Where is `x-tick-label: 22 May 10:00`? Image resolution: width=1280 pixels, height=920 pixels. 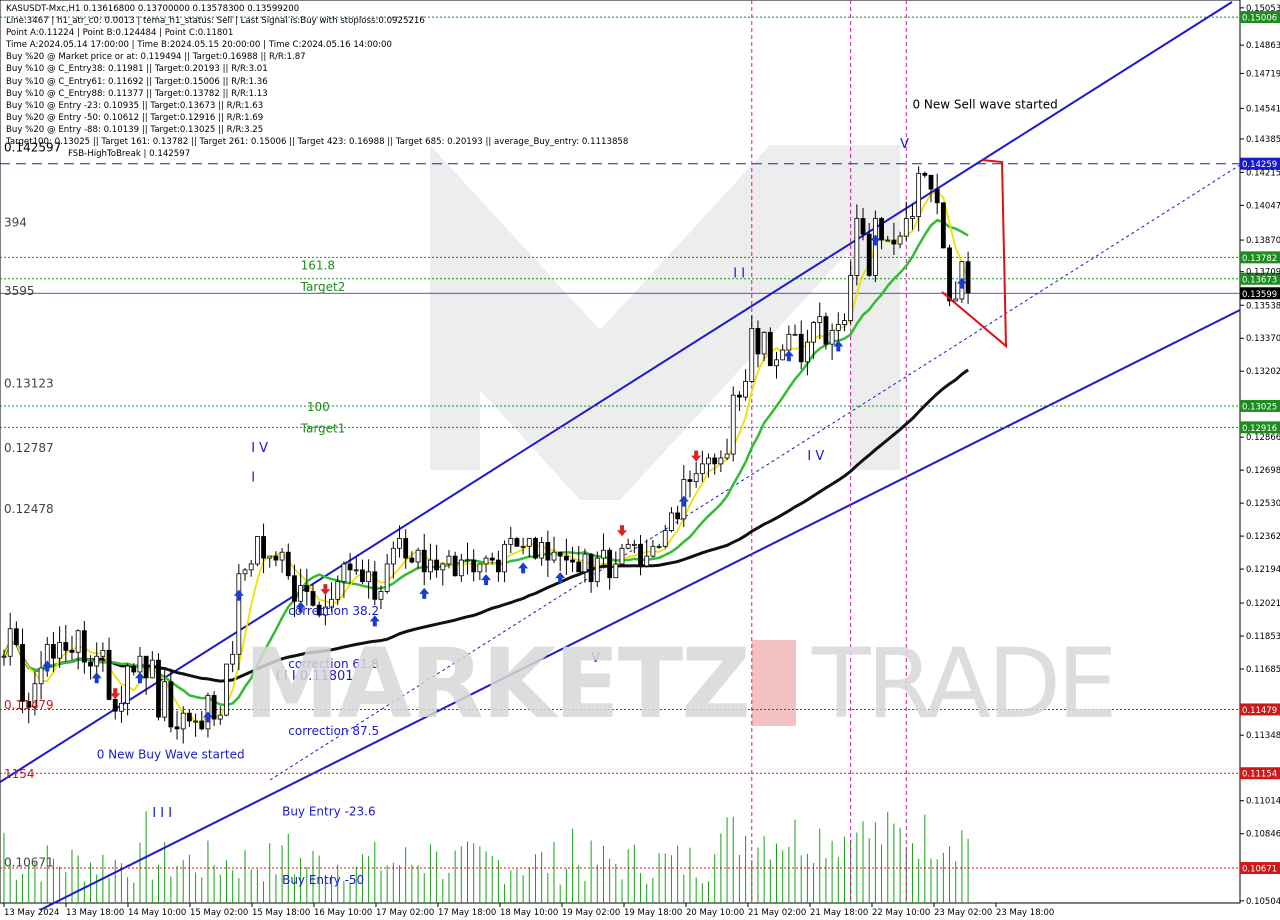 x-tick-label: 22 May 10:00 is located at coordinates (901, 913).